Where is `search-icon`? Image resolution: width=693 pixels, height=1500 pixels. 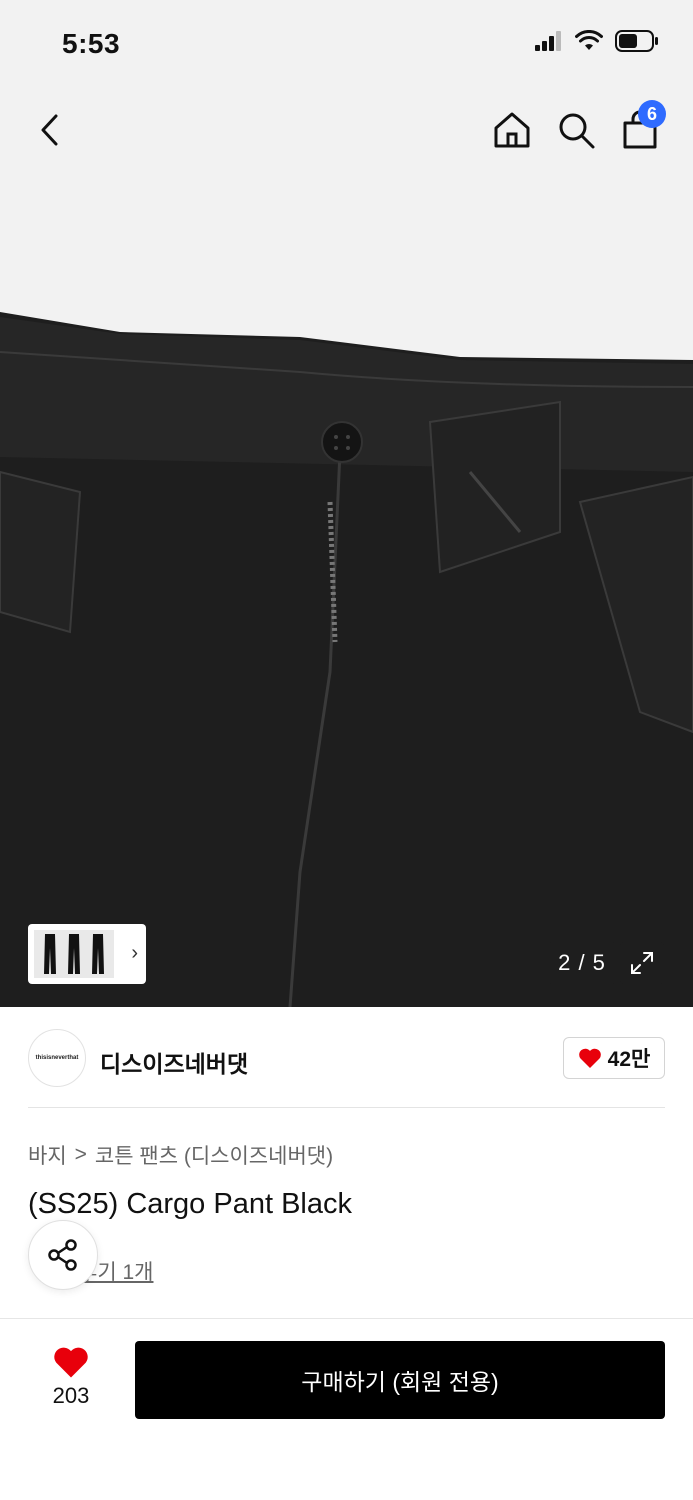 search-icon is located at coordinates (577, 131).